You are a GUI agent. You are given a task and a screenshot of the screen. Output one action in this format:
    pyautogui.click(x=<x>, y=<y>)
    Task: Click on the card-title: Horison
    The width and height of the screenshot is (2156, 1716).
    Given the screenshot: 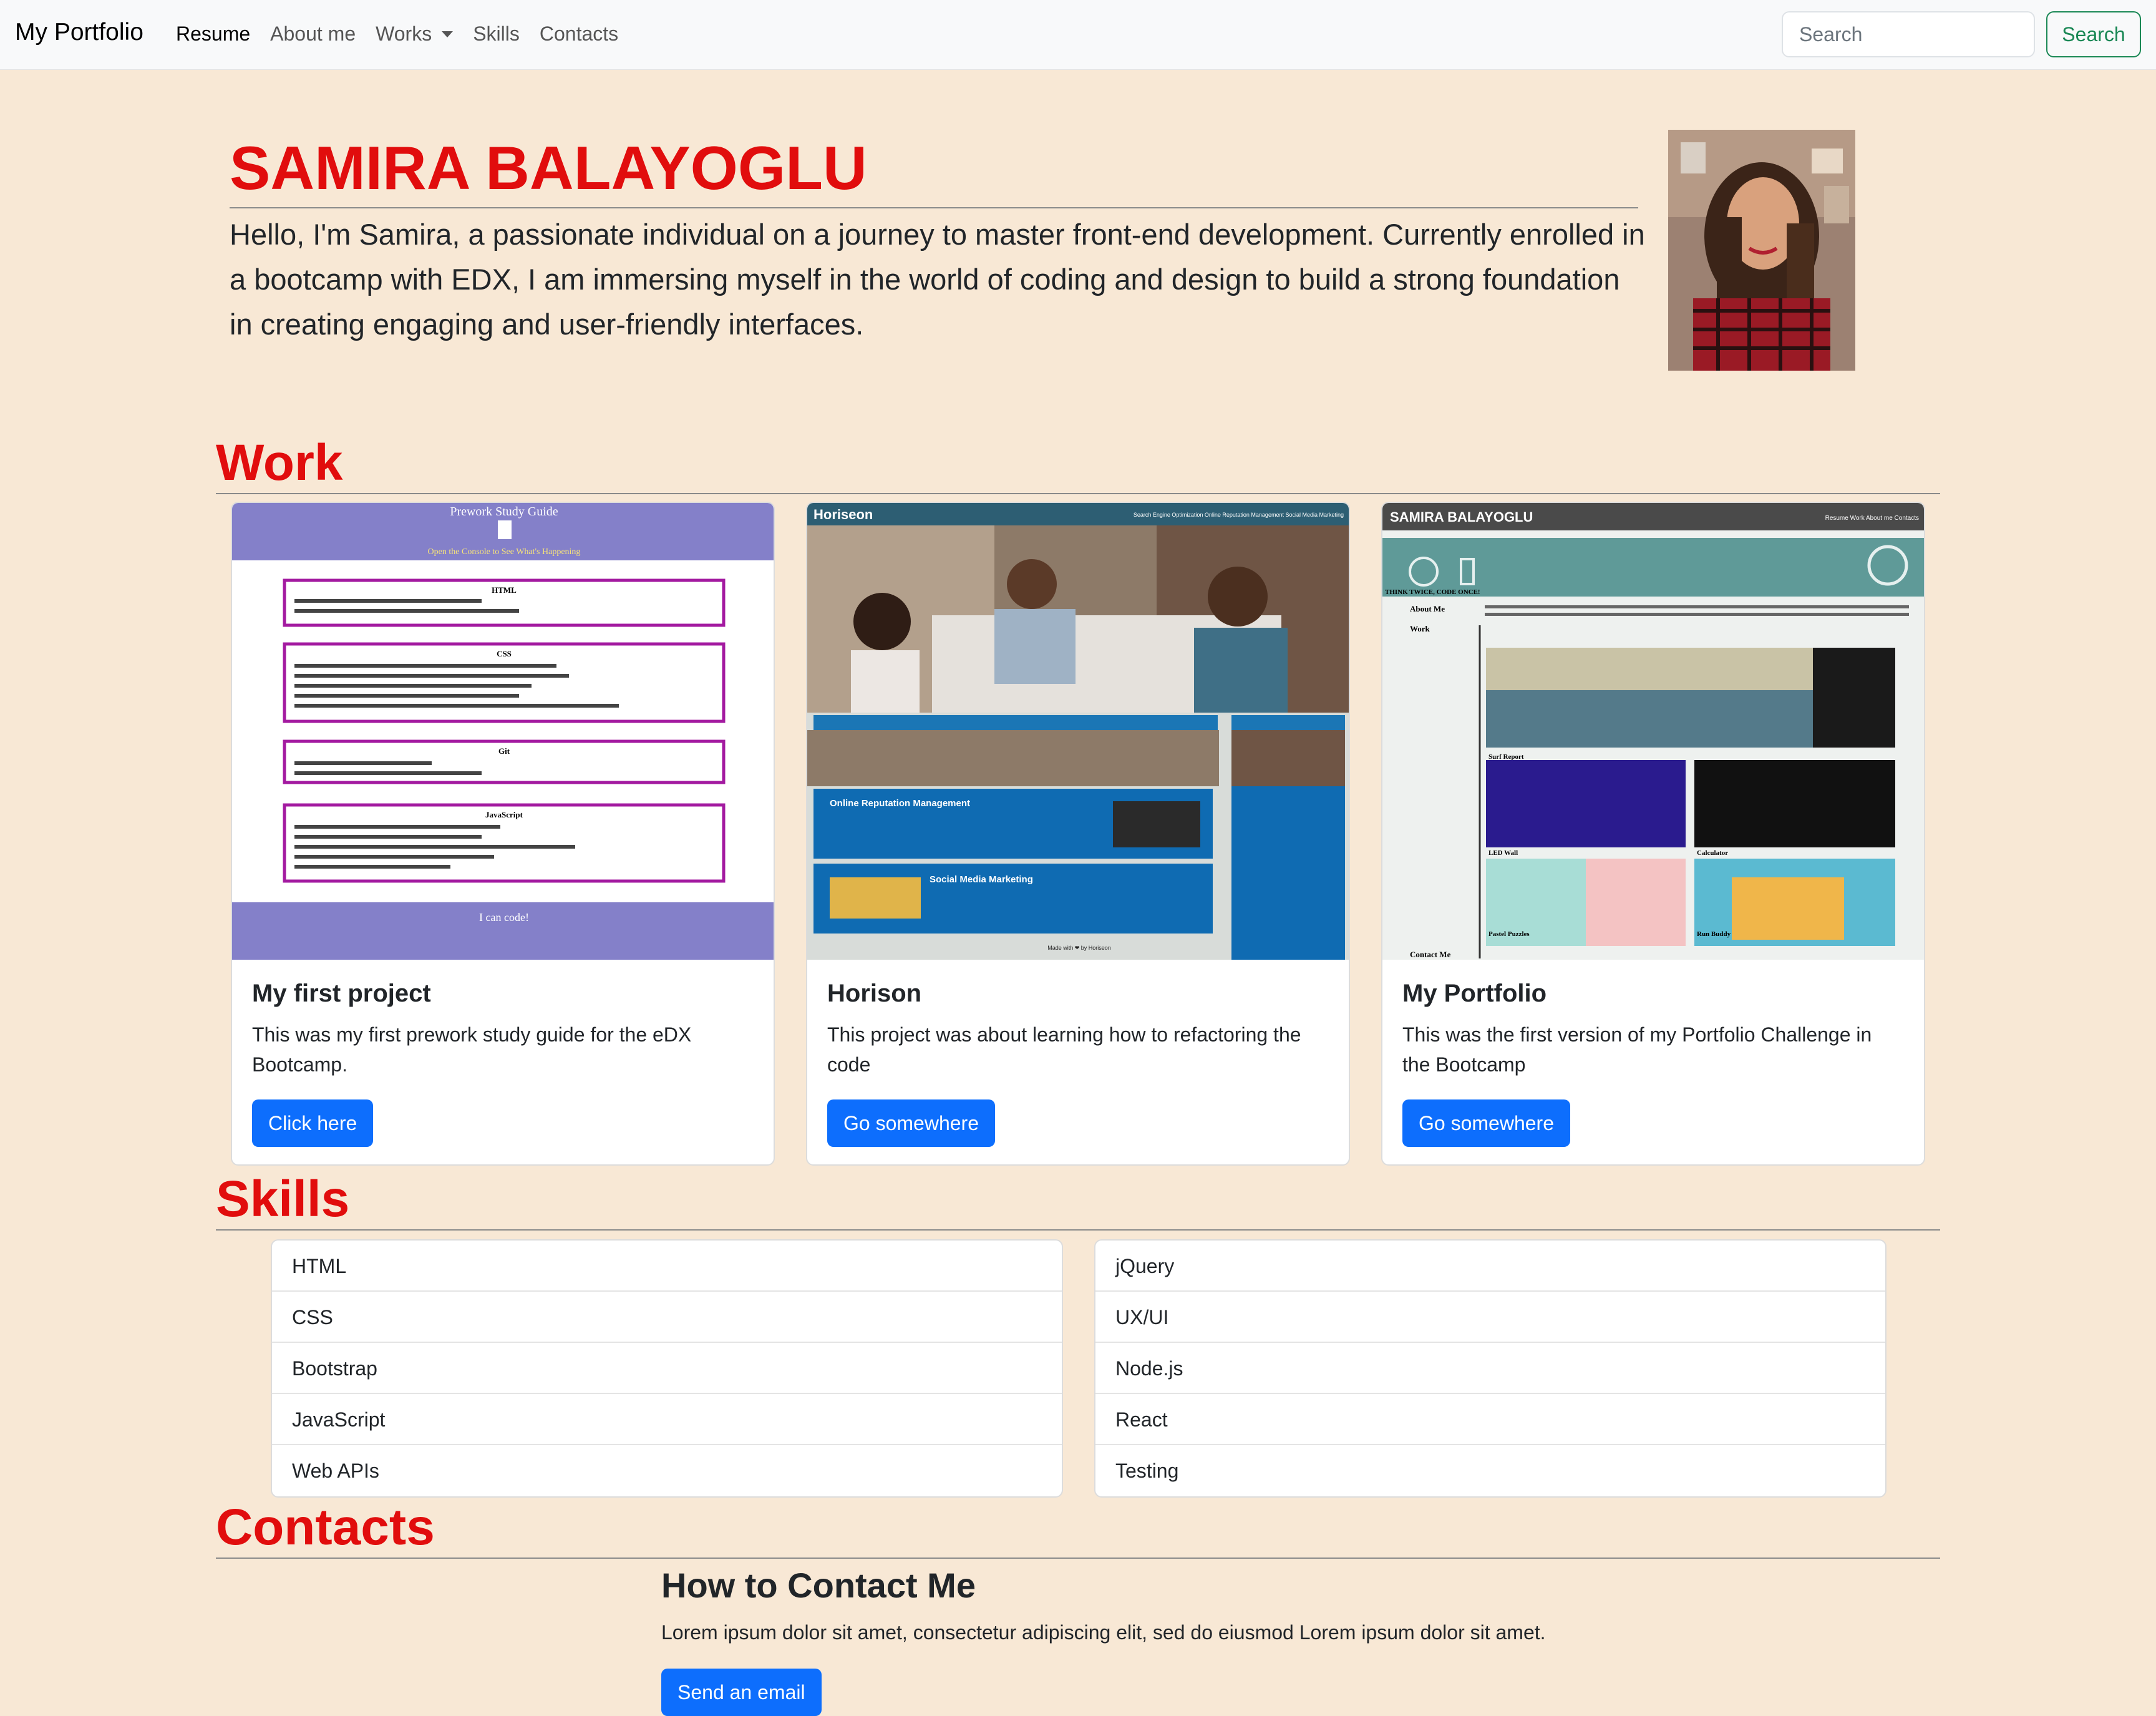 What is the action you would take?
    pyautogui.click(x=874, y=994)
    